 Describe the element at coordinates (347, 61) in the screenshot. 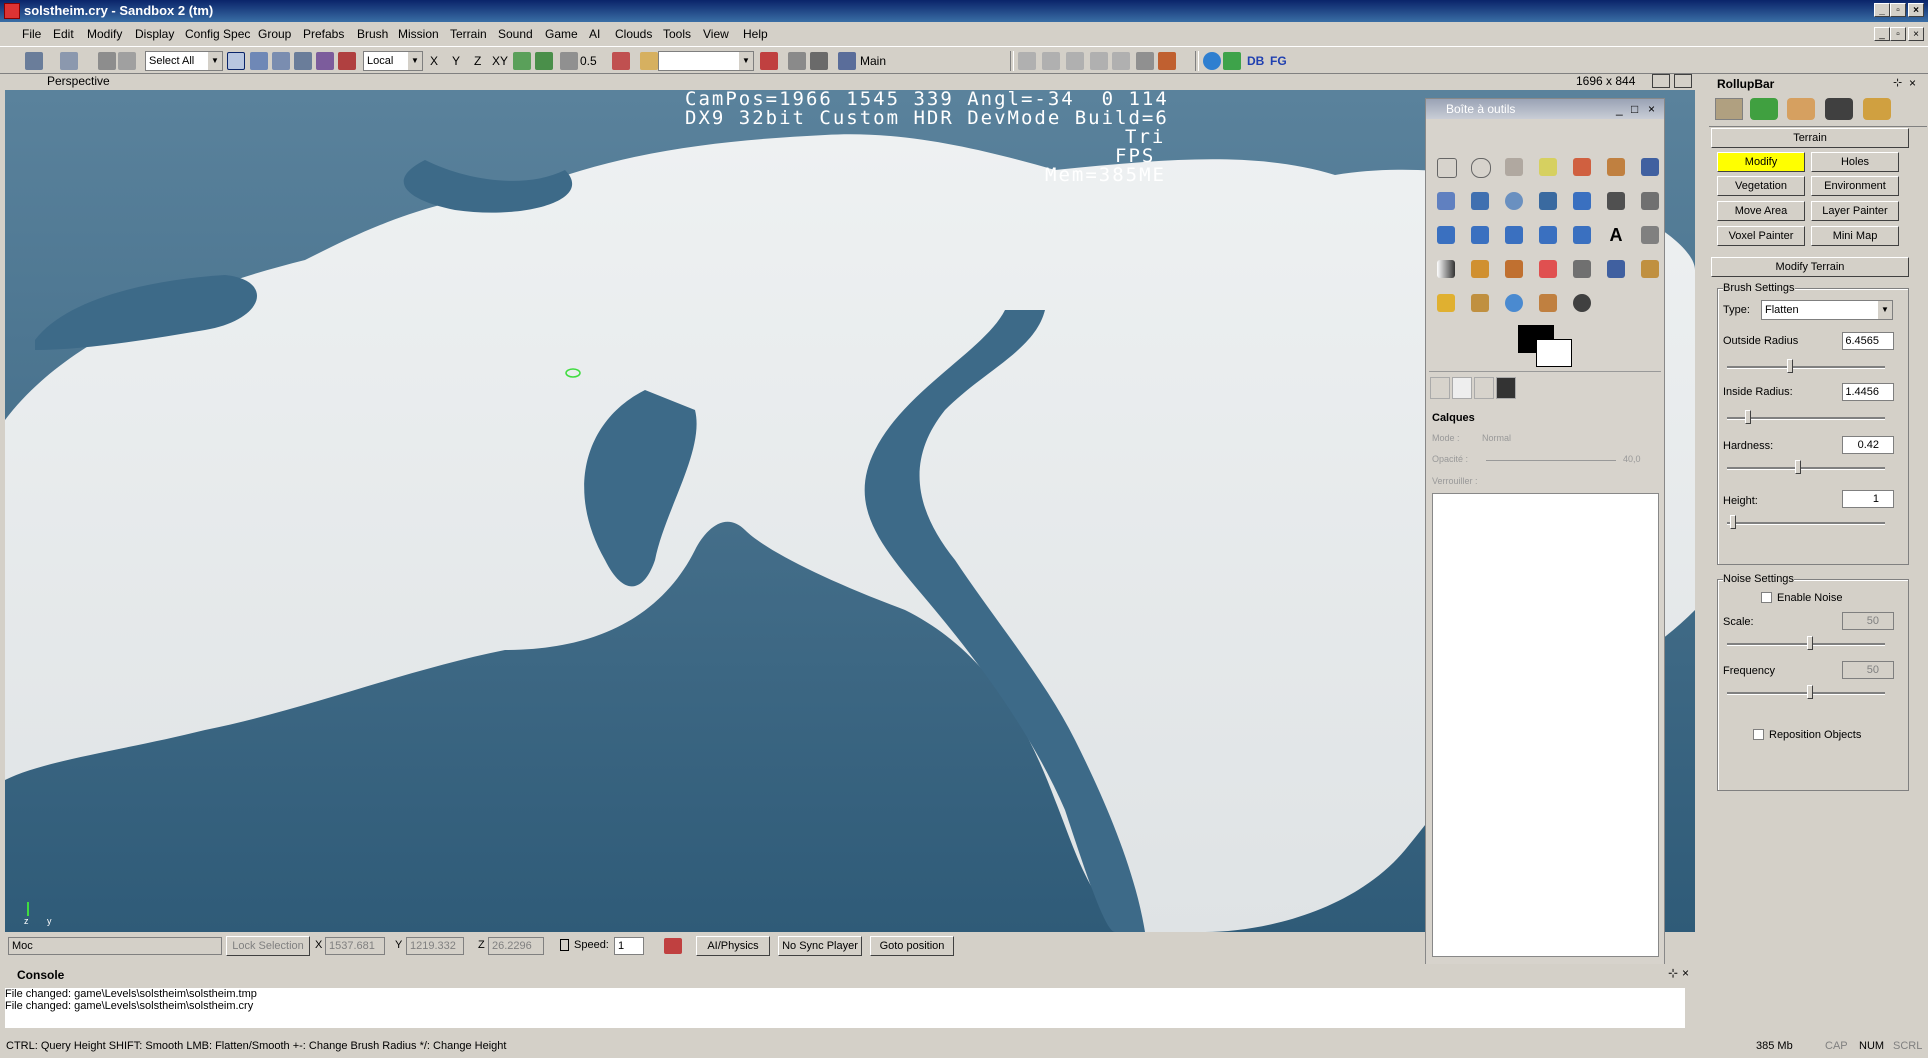

I see `snap-icon` at that location.